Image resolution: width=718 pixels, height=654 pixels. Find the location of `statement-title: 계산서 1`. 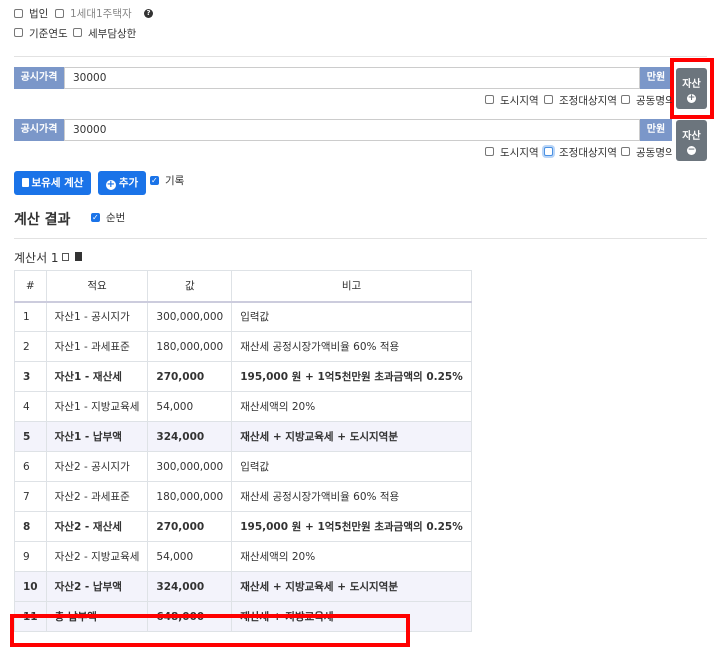

statement-title: 계산서 1 is located at coordinates (36, 258).